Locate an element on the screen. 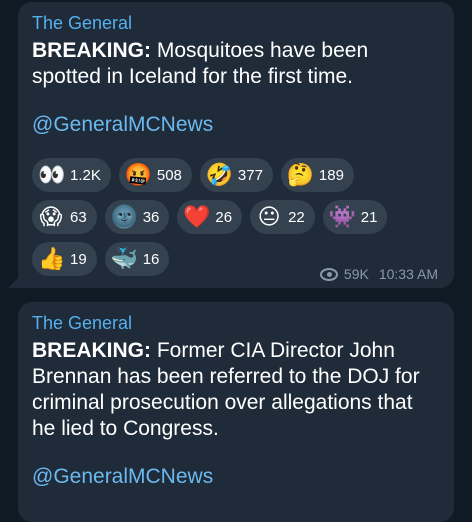 The height and width of the screenshot is (522, 472). screaming-face-icon: 😱 is located at coordinates (51, 216).